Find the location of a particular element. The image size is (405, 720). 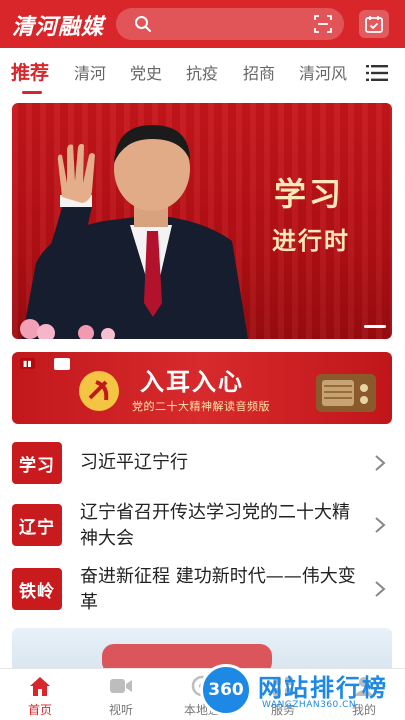

nav-label: 视听 is located at coordinates (120, 710).